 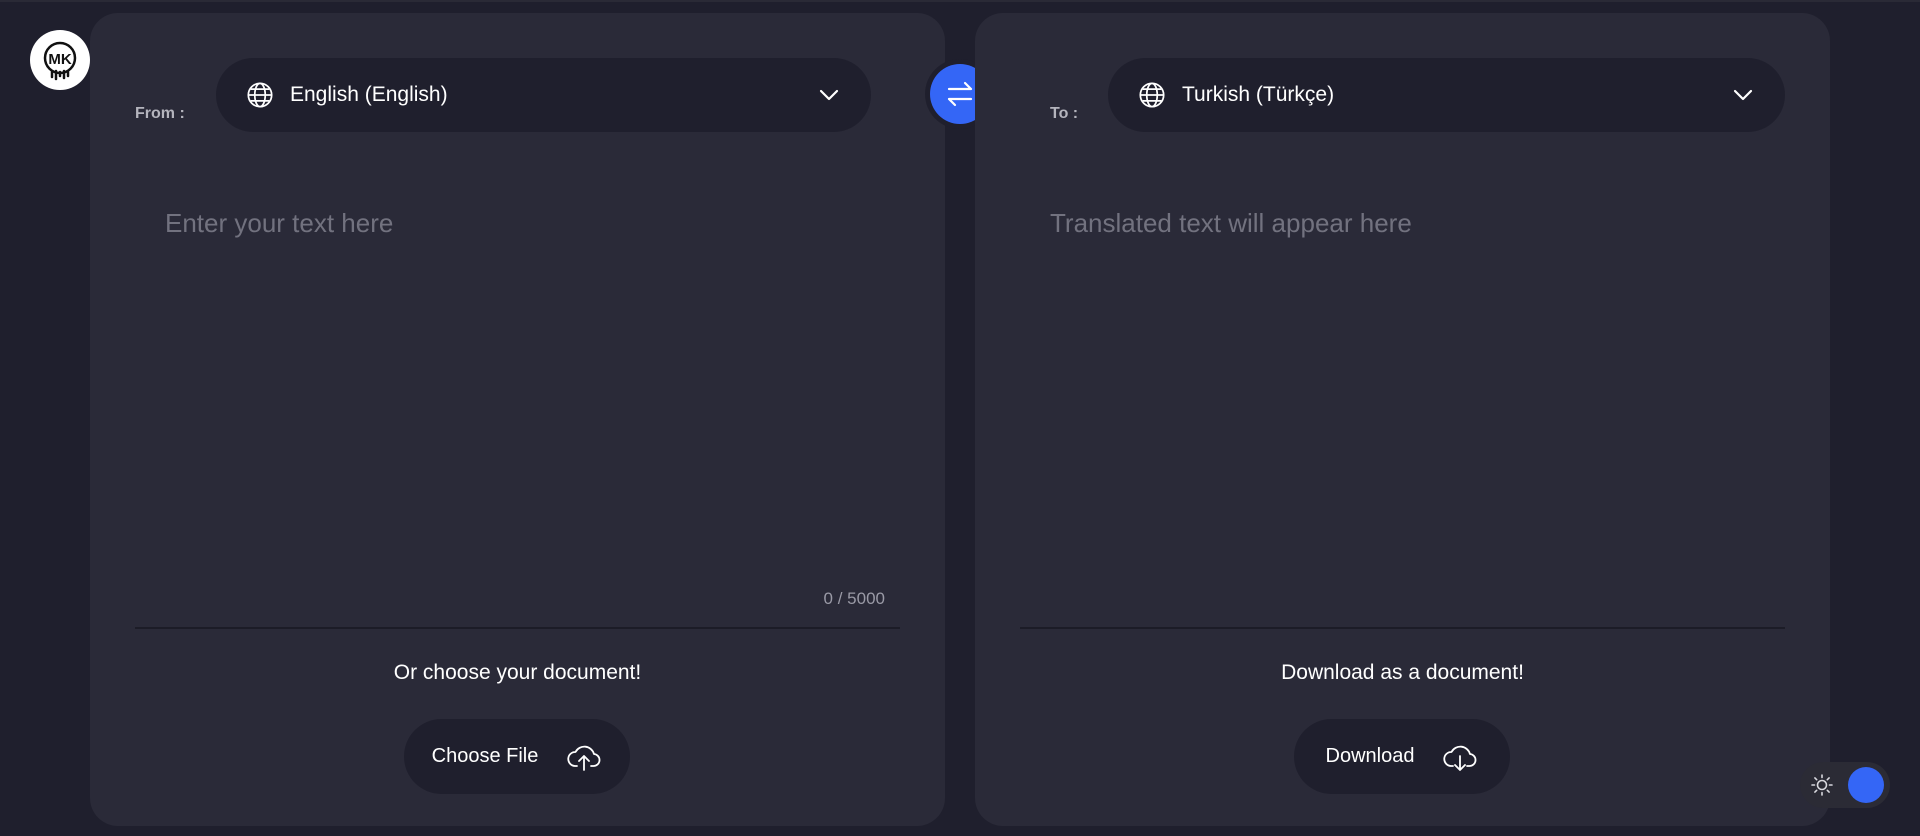 I want to click on source-language-name: English (English), so click(x=369, y=94).